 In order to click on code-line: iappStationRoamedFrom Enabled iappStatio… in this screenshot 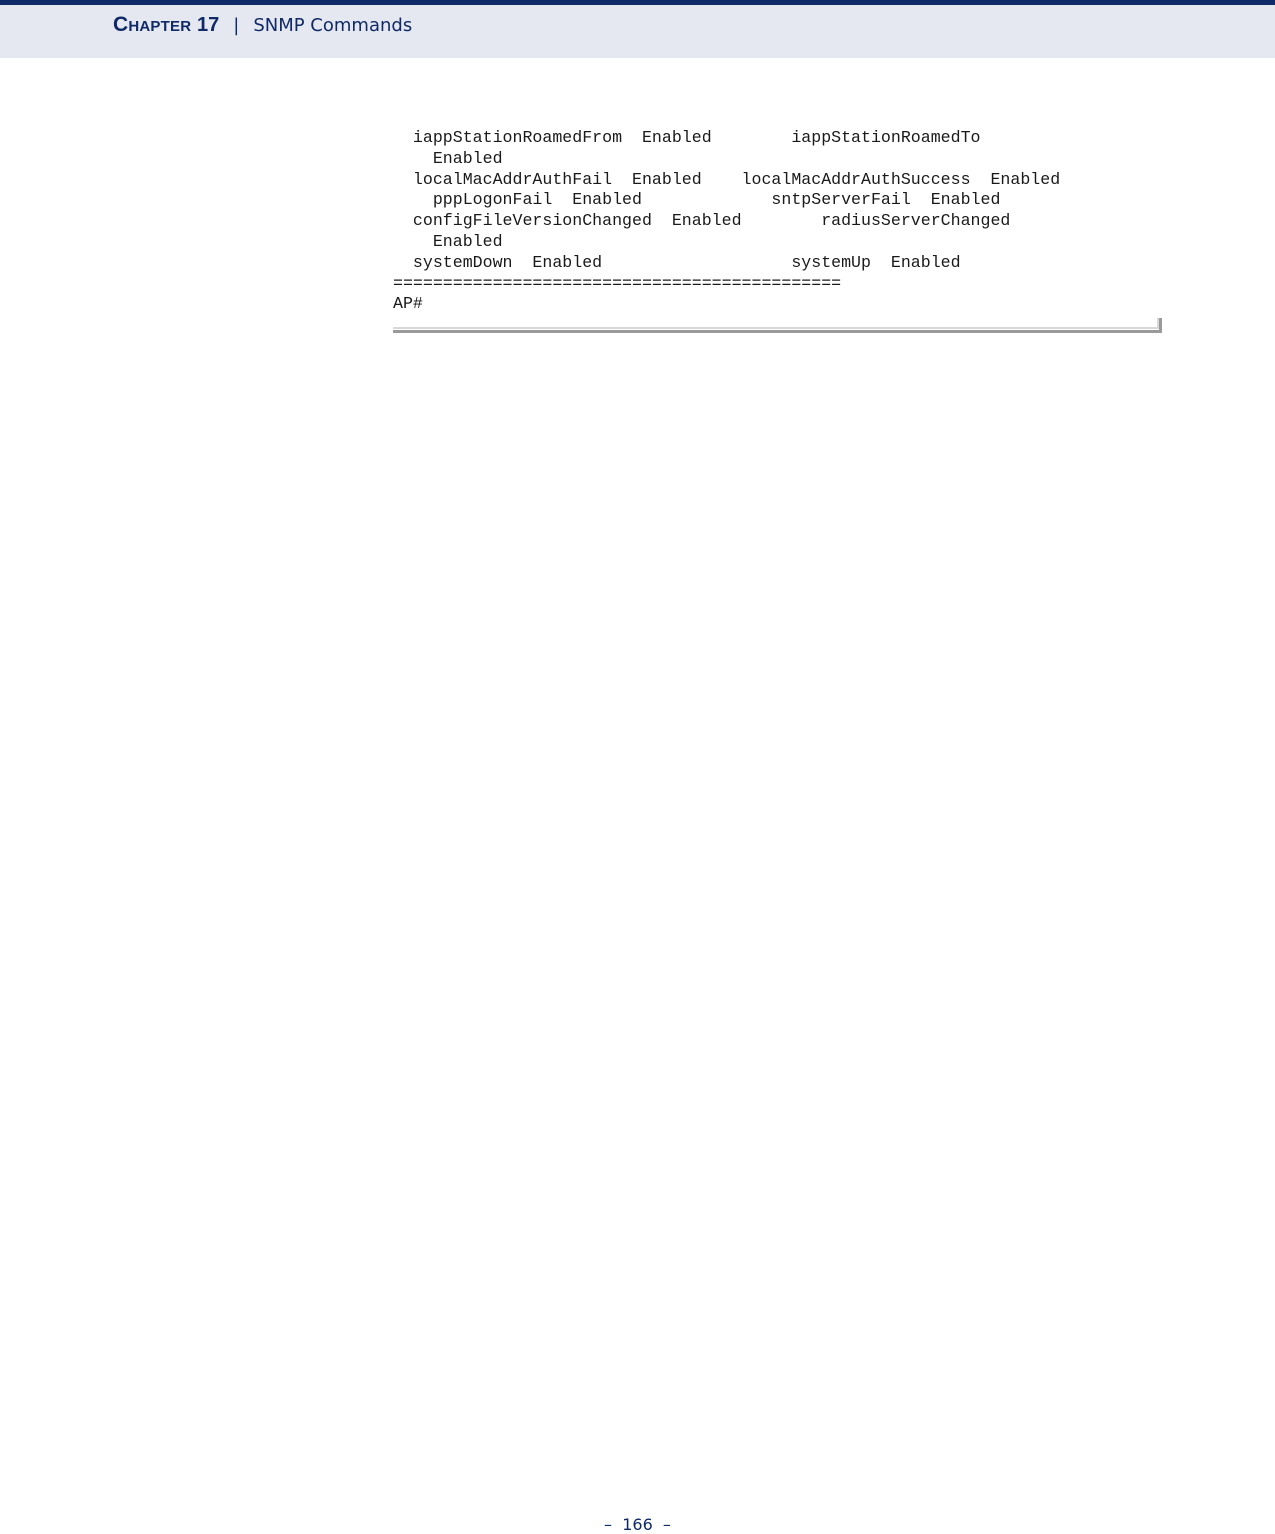, I will do `click(687, 137)`.